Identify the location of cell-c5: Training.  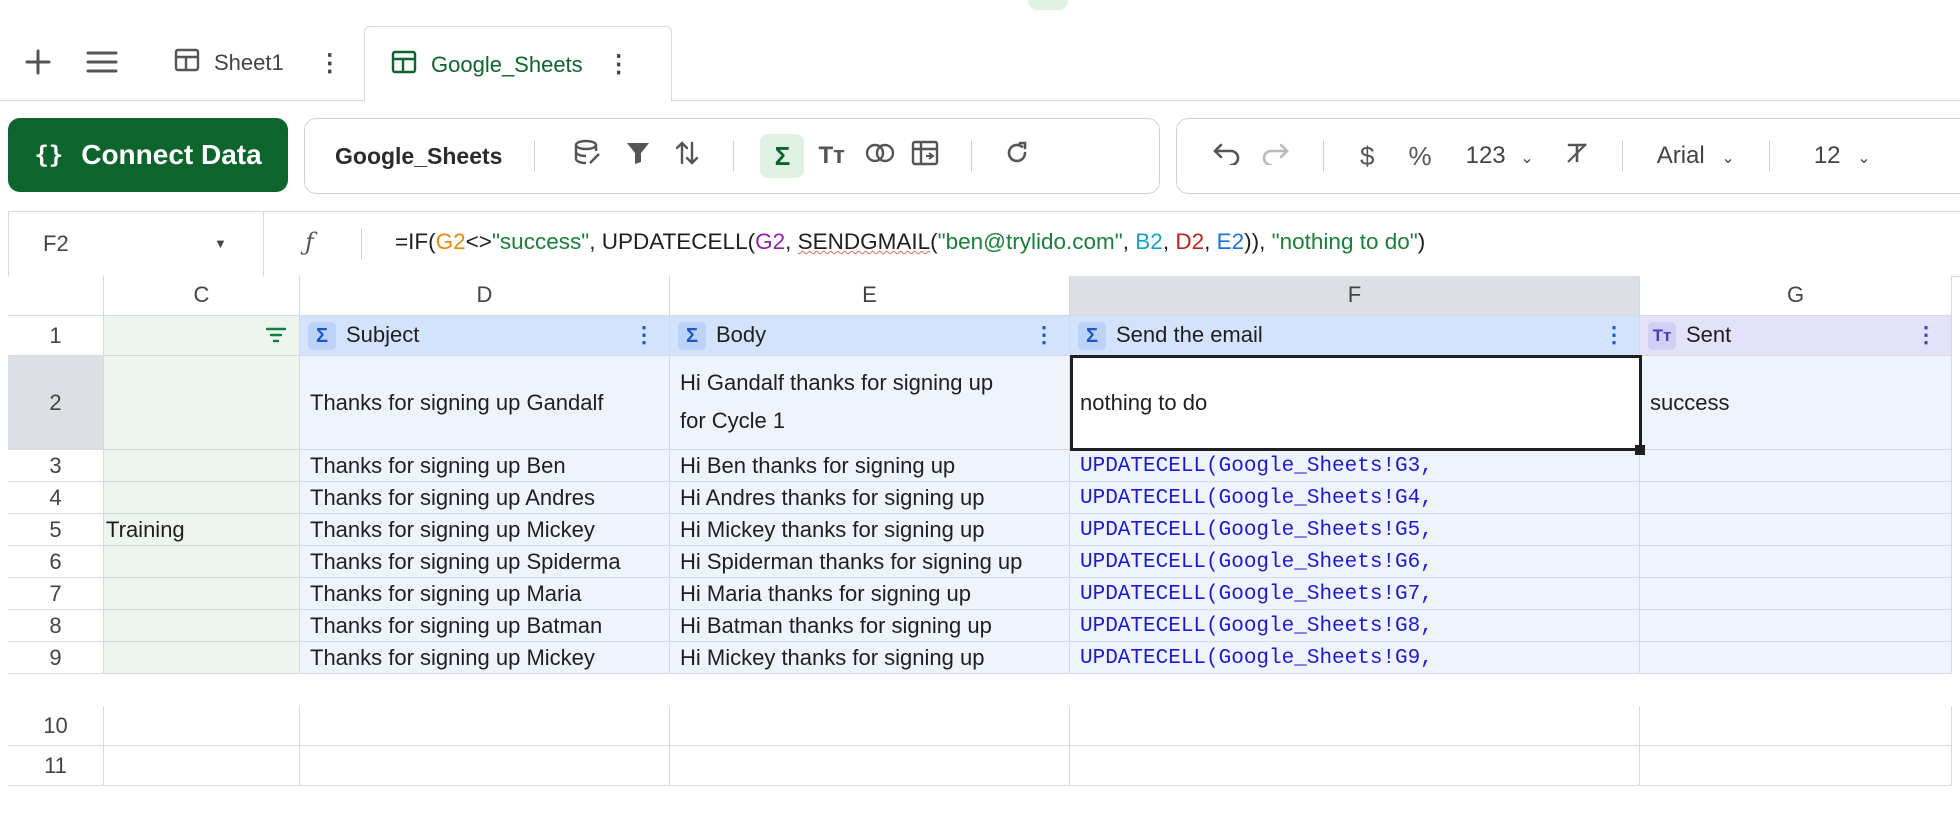
(202, 530).